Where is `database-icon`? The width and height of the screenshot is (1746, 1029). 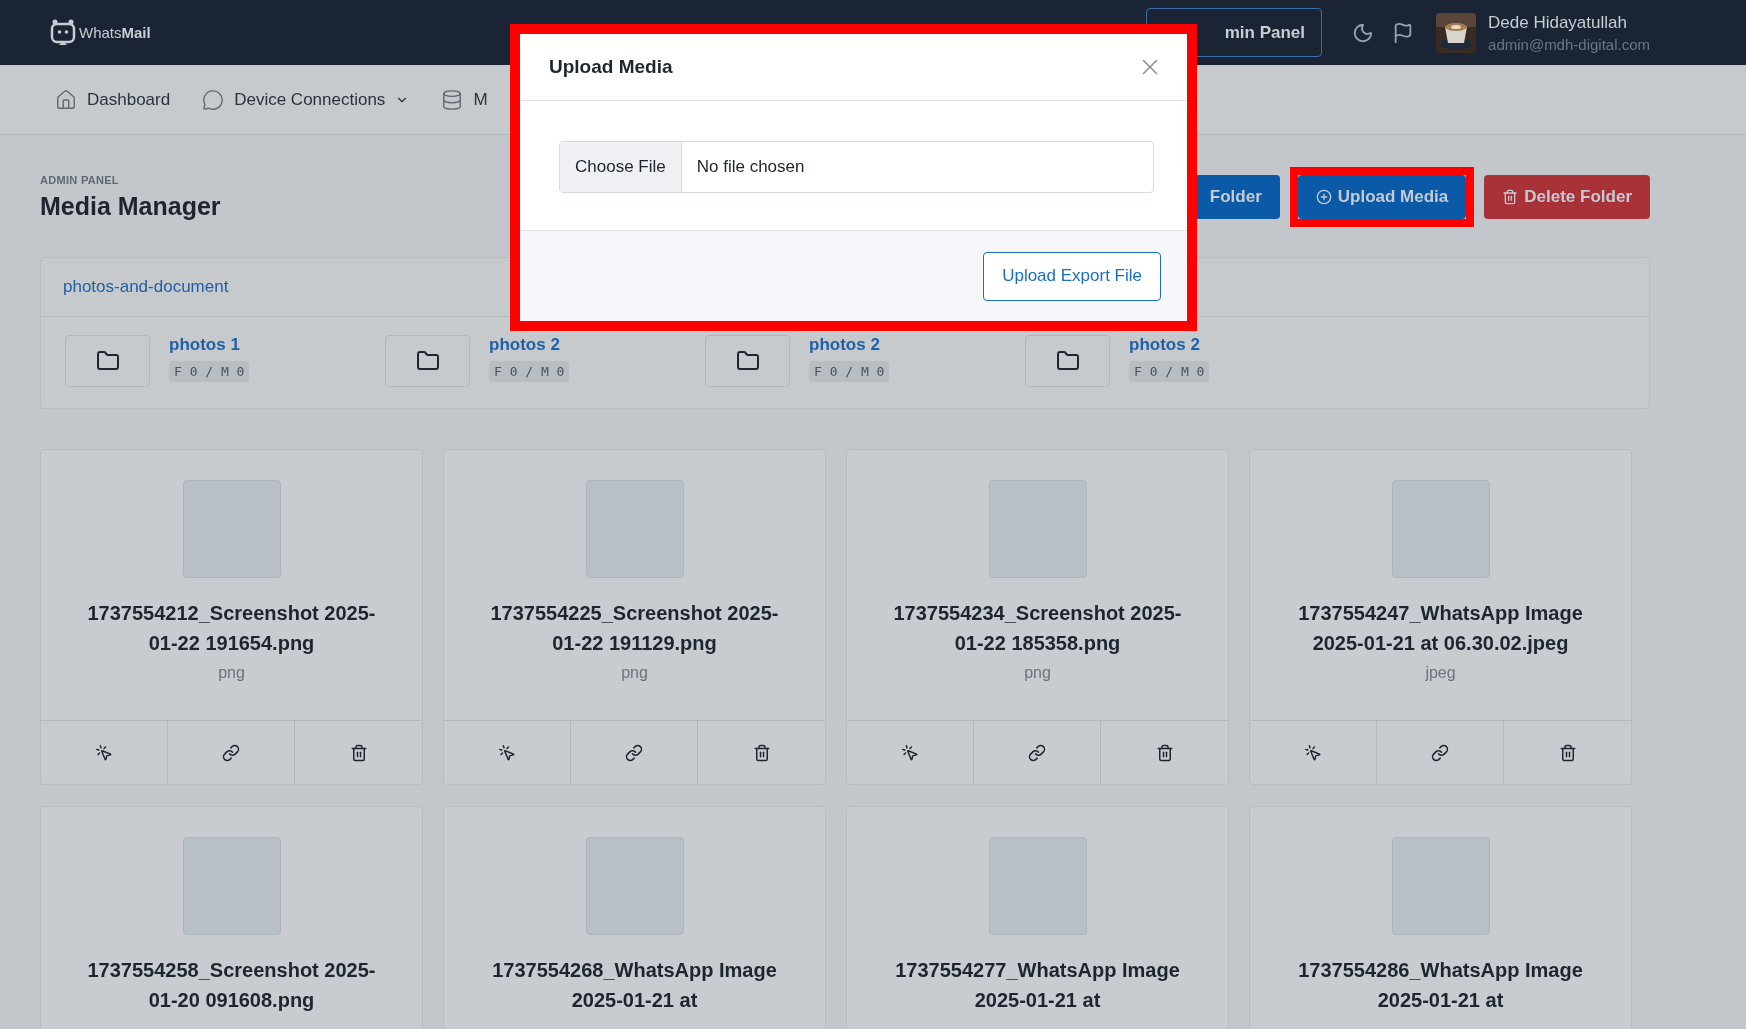
database-icon is located at coordinates (452, 99).